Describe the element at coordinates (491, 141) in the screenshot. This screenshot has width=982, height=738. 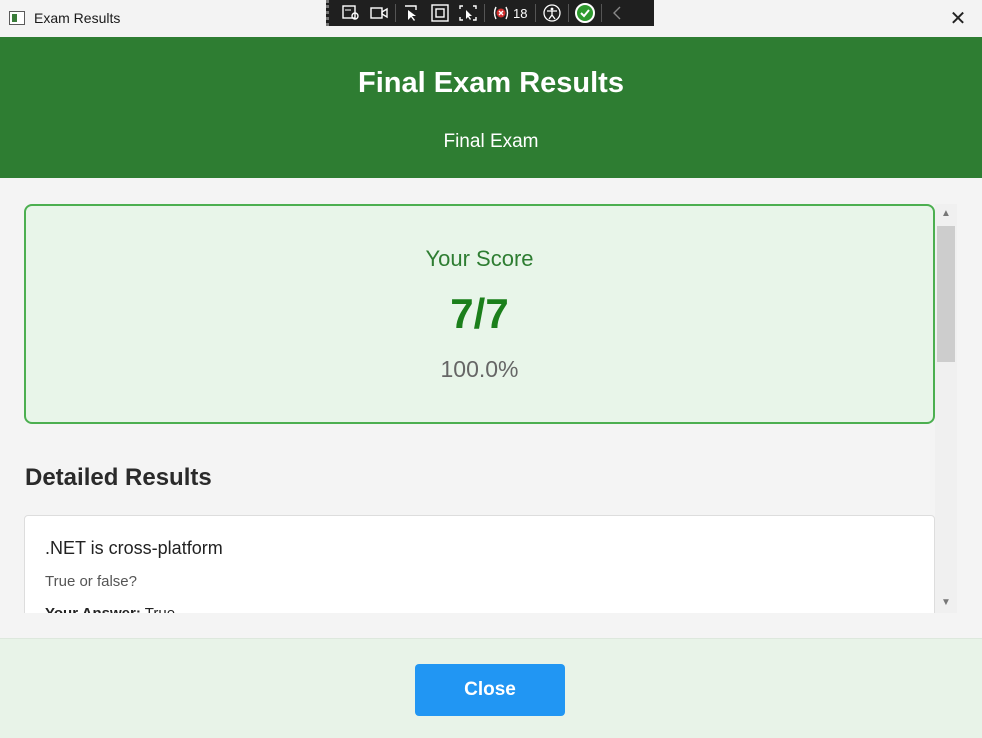
I see `exam-name: Final Exam` at that location.